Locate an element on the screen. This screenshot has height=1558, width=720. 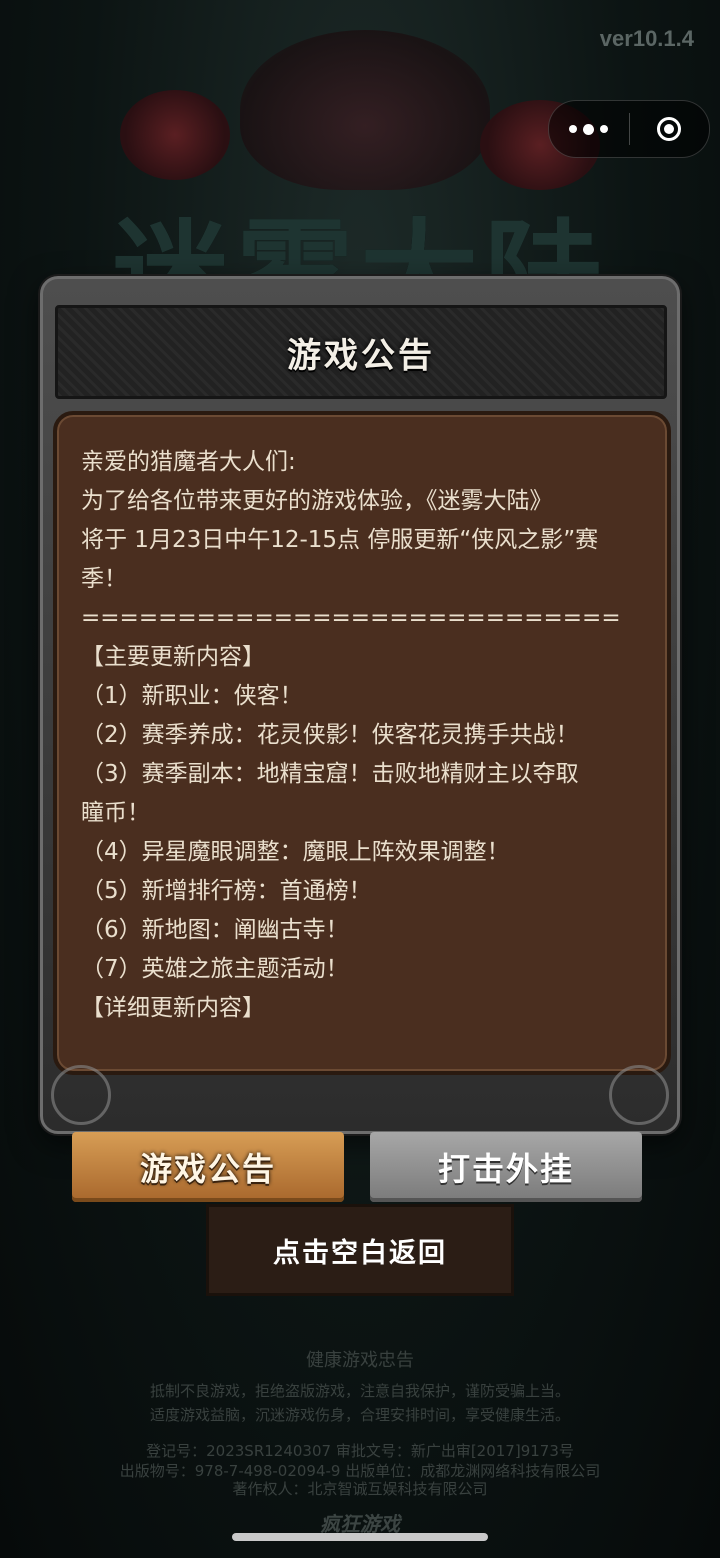
announcement-line: 季！ is located at coordinates (104, 579).